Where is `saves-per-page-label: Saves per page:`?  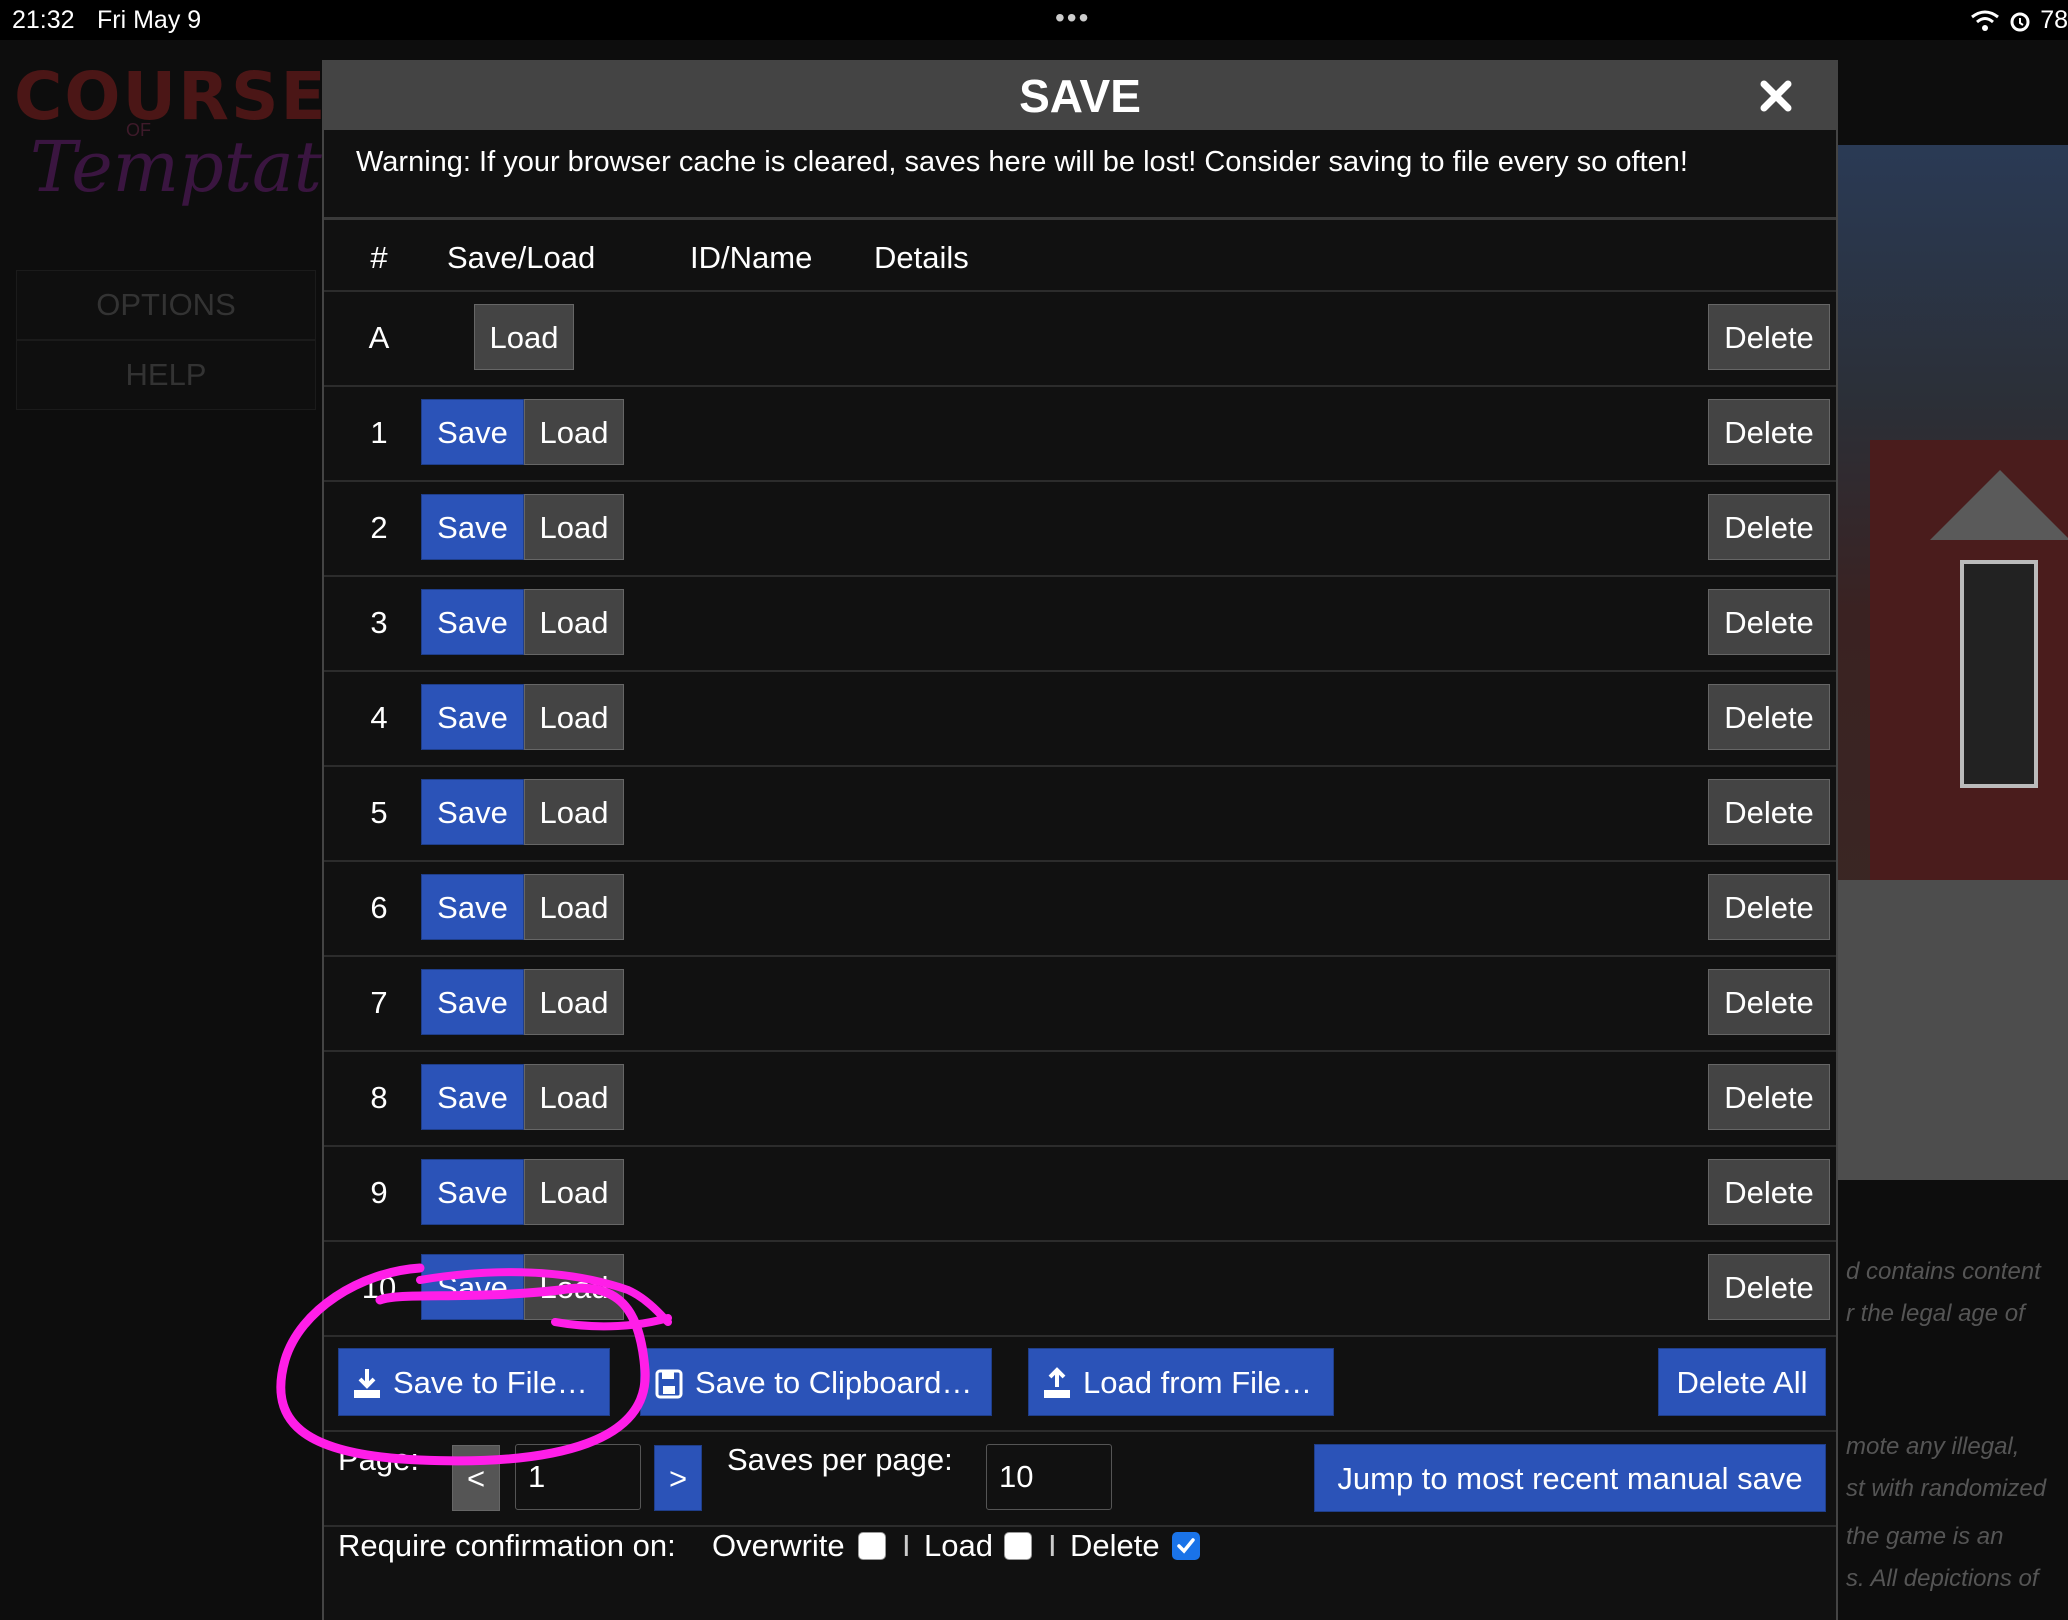 saves-per-page-label: Saves per page: is located at coordinates (840, 1459).